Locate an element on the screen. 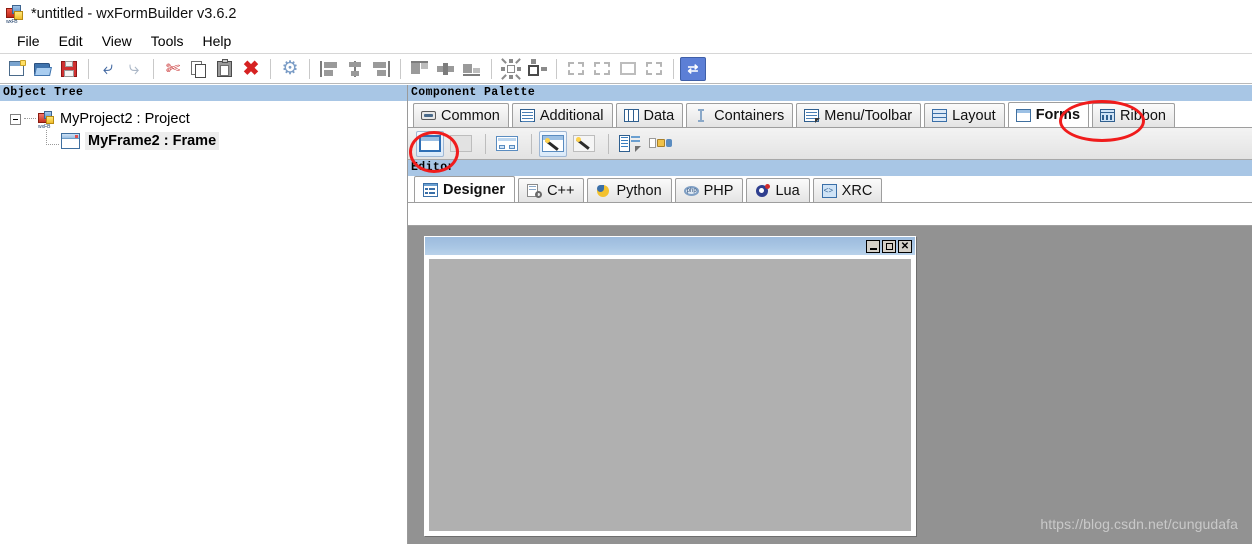 The width and height of the screenshot is (1252, 544). scissors-icon: ✄ is located at coordinates (173, 68).